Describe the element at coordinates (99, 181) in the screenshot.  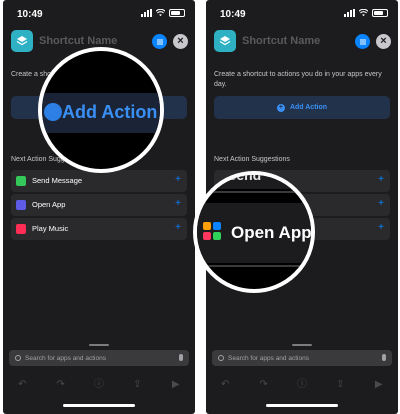
I see `suggestion-send-message: Send Message +` at that location.